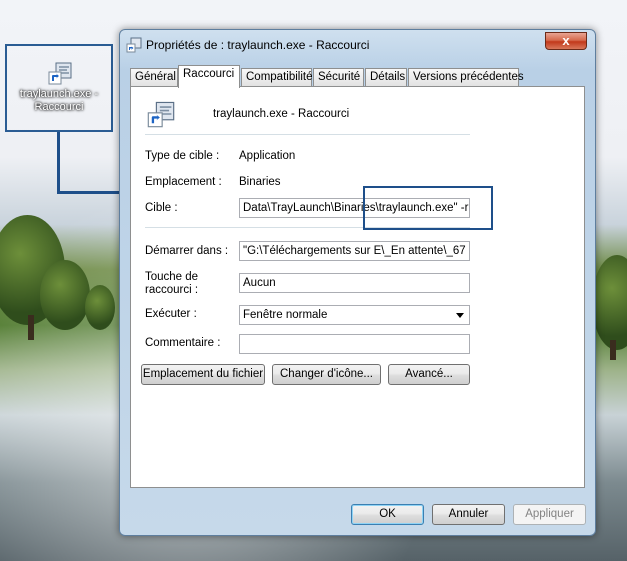  I want to click on run-label: Exécuter :, so click(171, 314).